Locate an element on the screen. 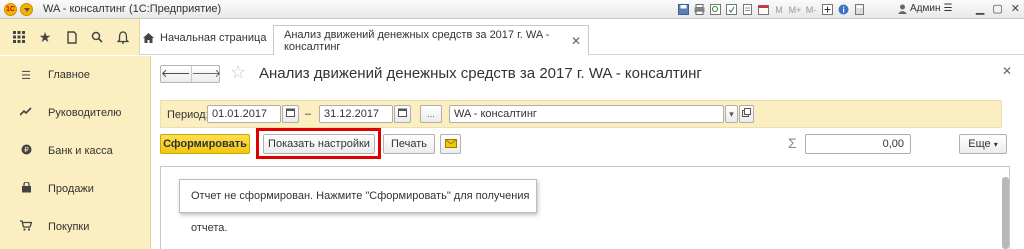 The image size is (1024, 249). envelope-icon is located at coordinates (450, 143).